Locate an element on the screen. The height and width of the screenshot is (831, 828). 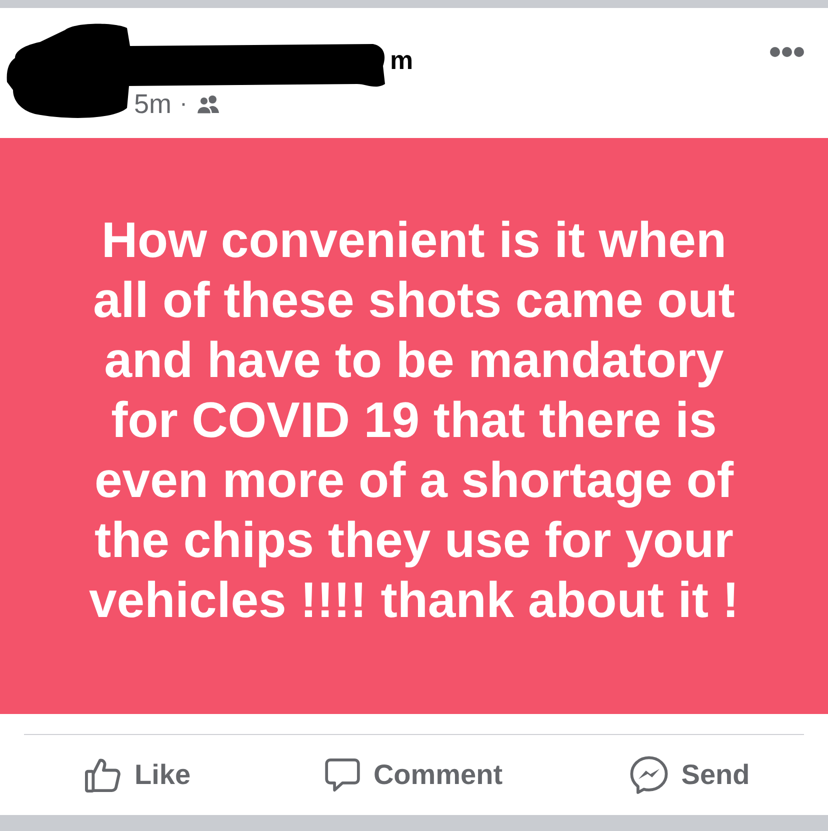
thumbs-up-icon is located at coordinates (103, 775).